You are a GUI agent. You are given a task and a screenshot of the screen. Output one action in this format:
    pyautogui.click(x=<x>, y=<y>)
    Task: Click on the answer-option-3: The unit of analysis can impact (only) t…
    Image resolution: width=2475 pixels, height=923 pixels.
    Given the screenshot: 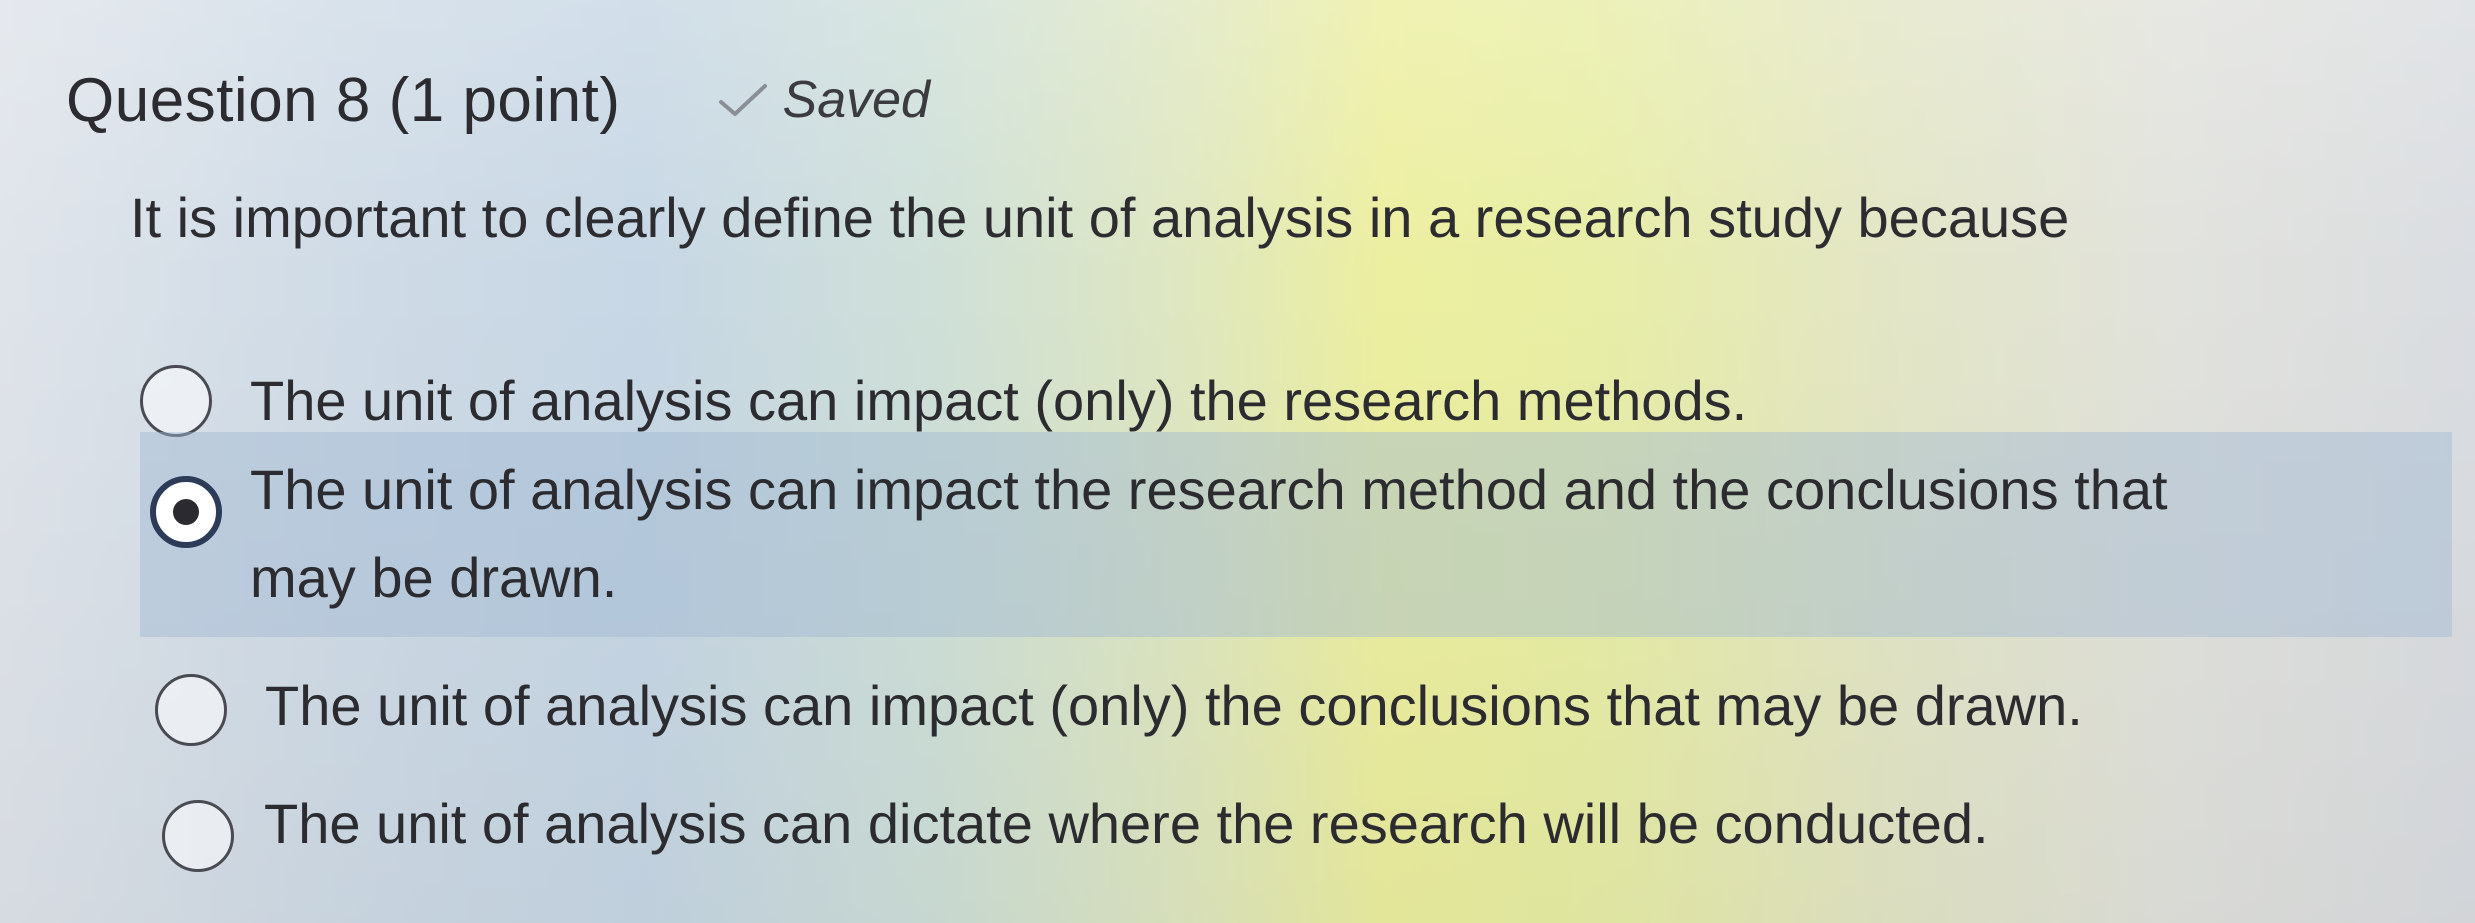 What is the action you would take?
    pyautogui.click(x=1119, y=706)
    